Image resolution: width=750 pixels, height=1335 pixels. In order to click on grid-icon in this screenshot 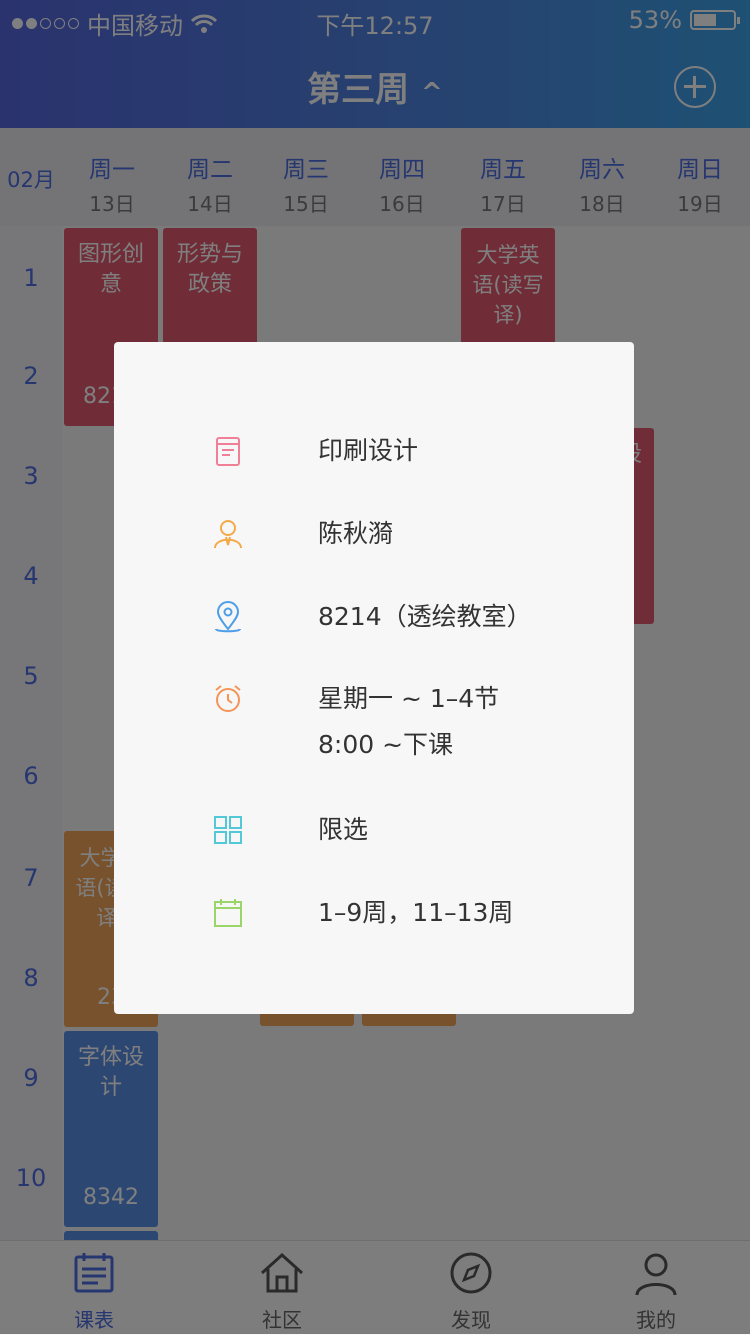, I will do `click(228, 830)`.